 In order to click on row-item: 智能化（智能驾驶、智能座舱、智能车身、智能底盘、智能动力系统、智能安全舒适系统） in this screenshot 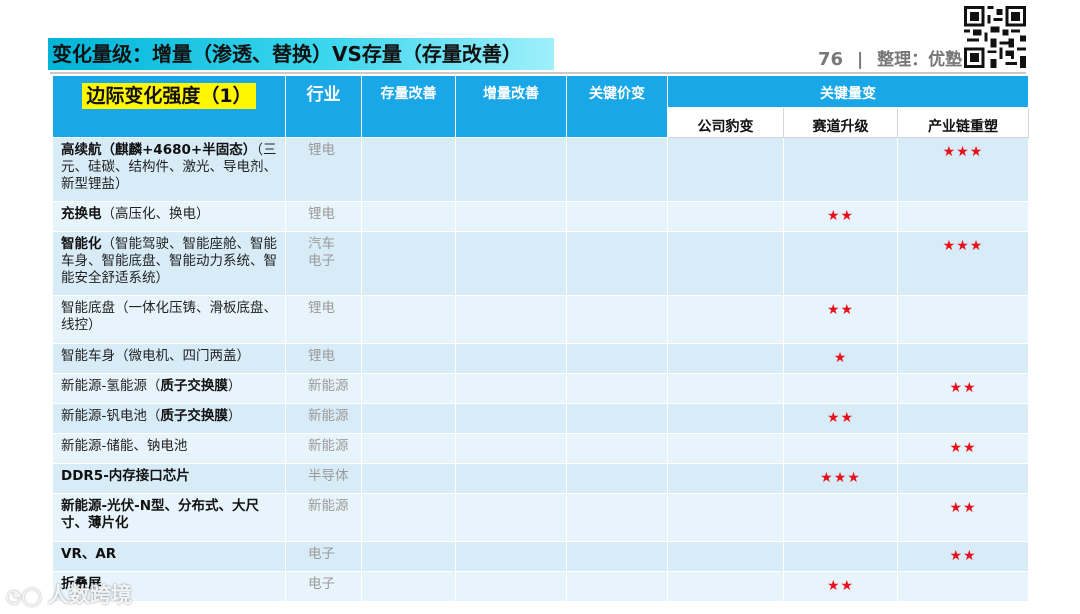, I will do `click(169, 263)`.